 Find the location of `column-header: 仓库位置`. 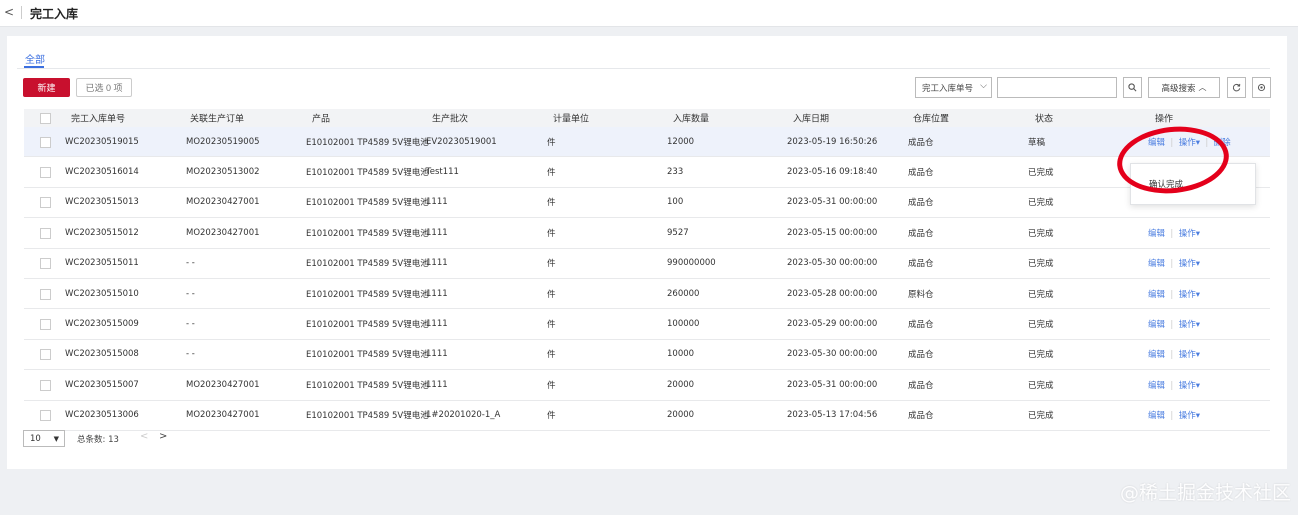

column-header: 仓库位置 is located at coordinates (931, 119).